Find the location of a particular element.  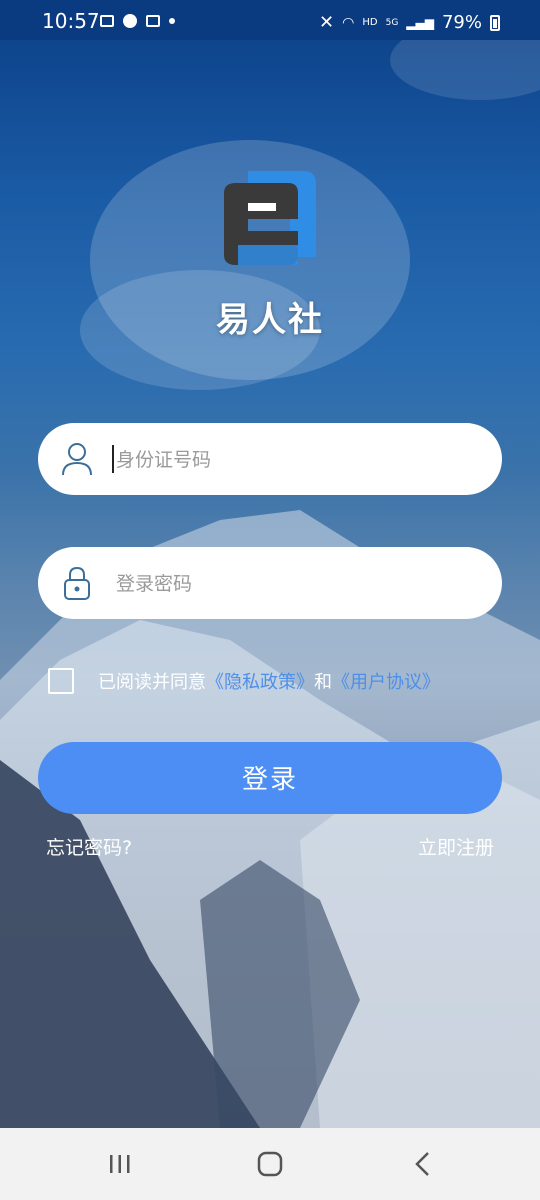

agree-checkbox is located at coordinates (61, 681).